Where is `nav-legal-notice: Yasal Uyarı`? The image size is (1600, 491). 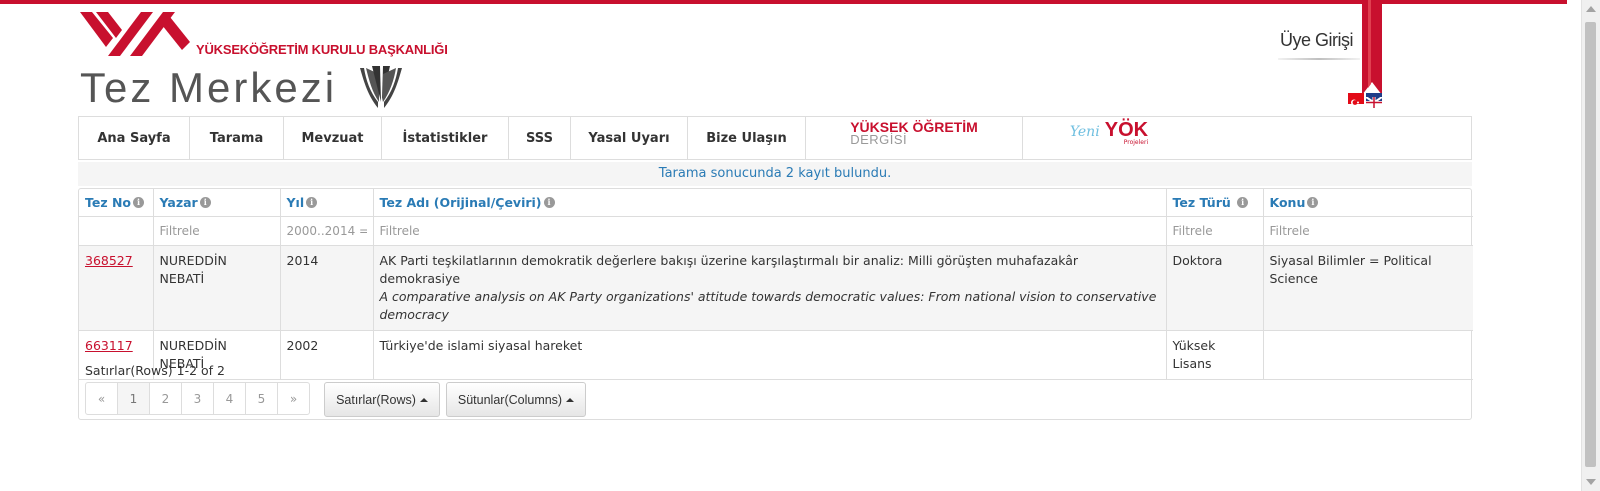
nav-legal-notice: Yasal Uyarı is located at coordinates (629, 138).